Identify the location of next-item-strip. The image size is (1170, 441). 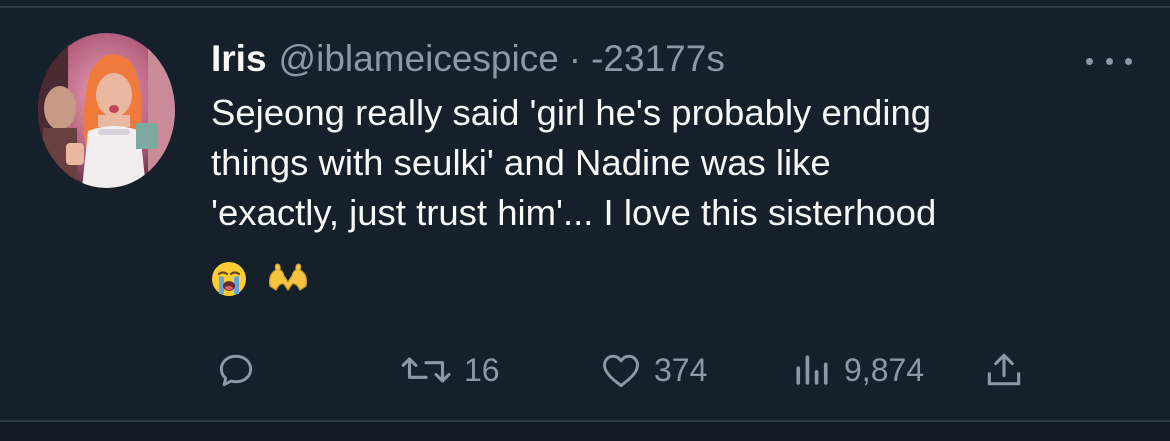
(585, 431).